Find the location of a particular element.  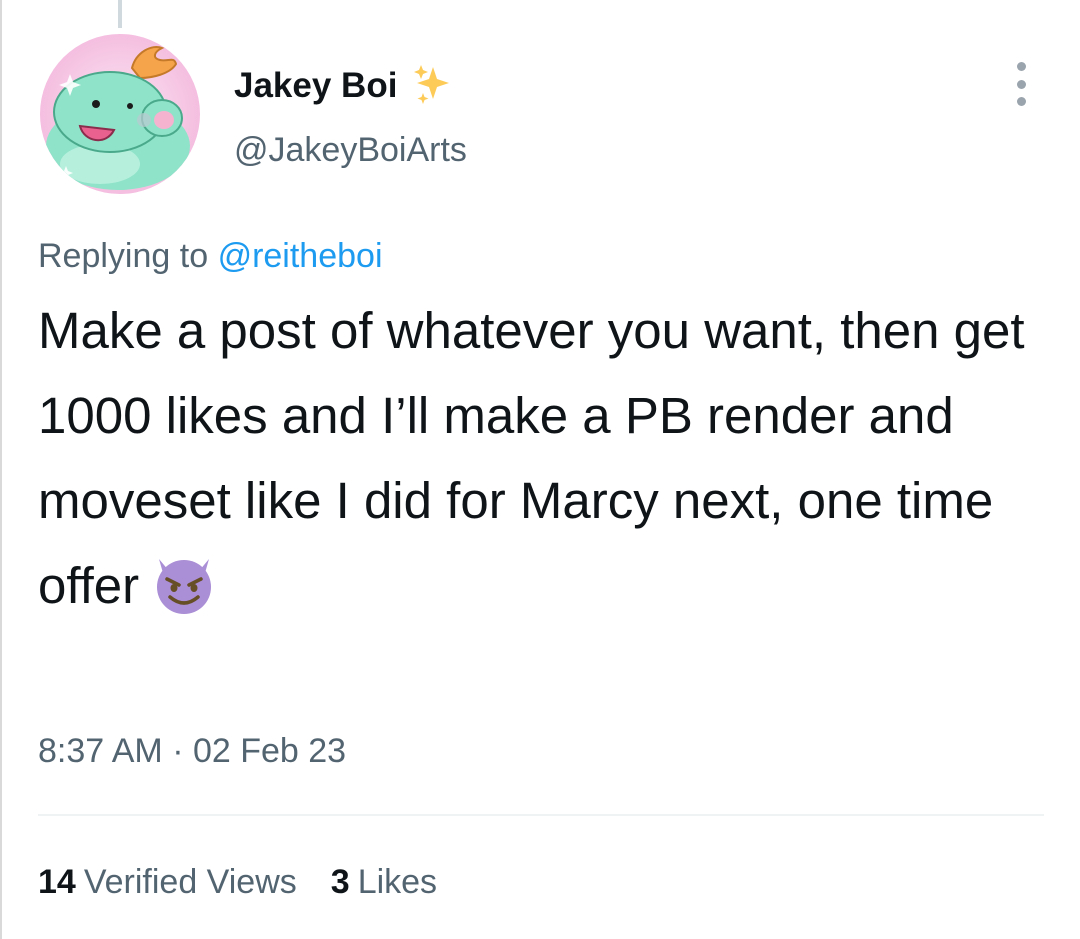

avatar is located at coordinates (120, 114).